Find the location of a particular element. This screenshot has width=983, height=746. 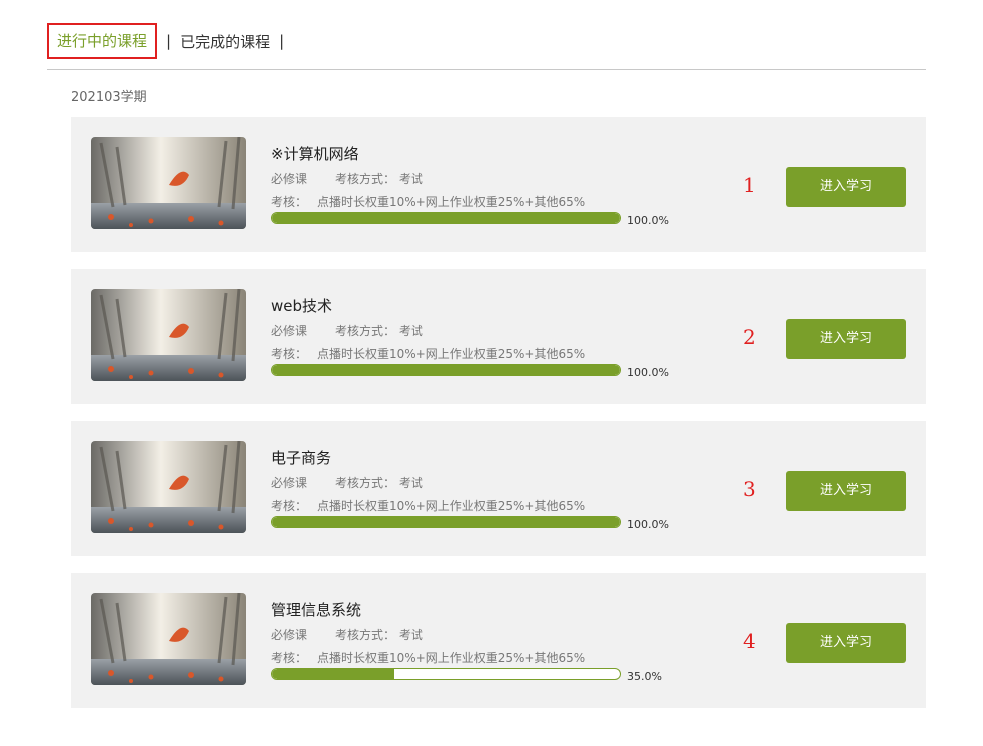

semester-label: 202103学期 is located at coordinates (109, 97).